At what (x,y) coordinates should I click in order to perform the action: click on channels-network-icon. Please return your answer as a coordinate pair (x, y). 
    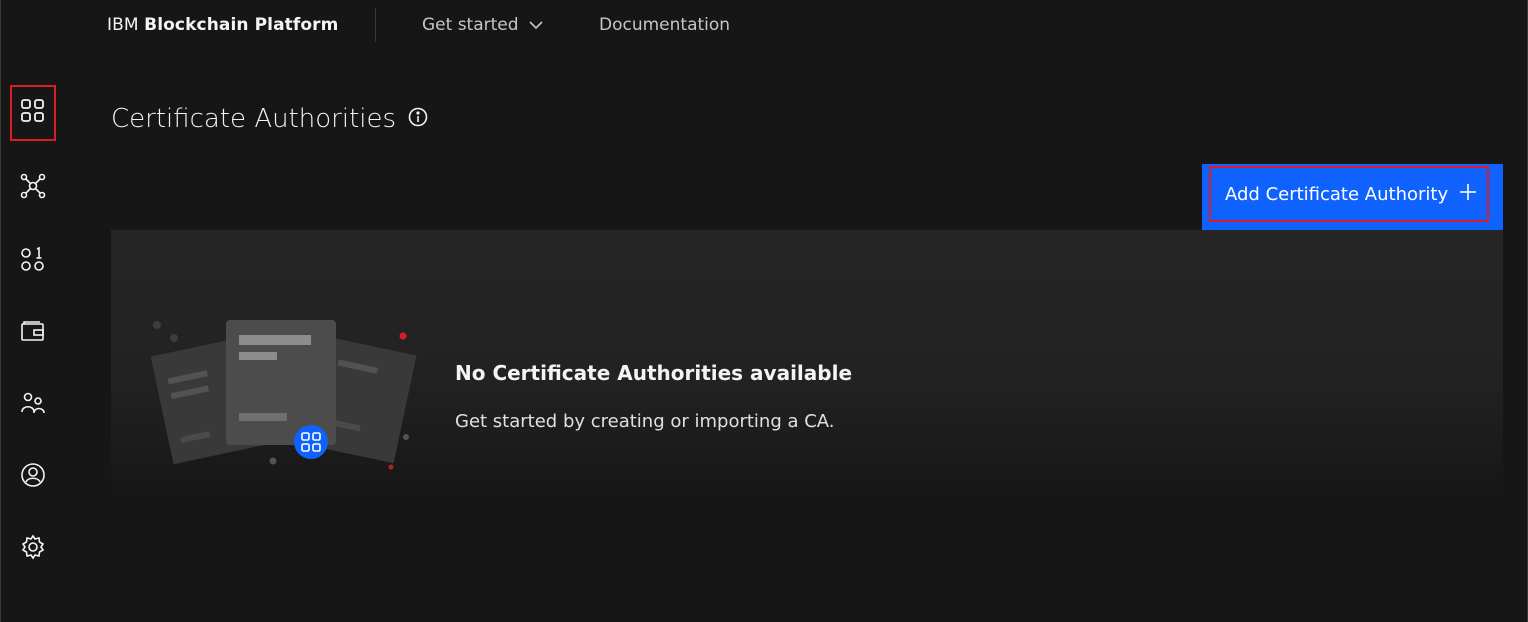
    Looking at the image, I should click on (33, 188).